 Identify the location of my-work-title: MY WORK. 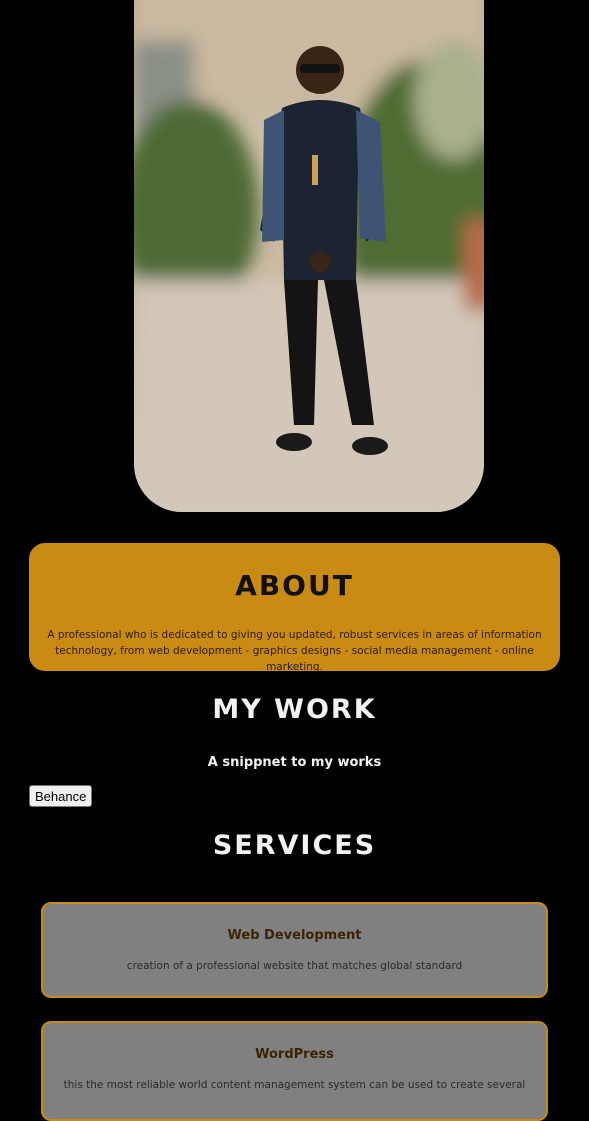
(294, 709).